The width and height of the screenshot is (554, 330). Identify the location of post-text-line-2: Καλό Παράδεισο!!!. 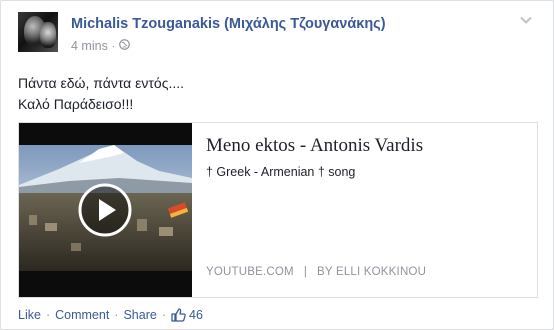
(76, 104).